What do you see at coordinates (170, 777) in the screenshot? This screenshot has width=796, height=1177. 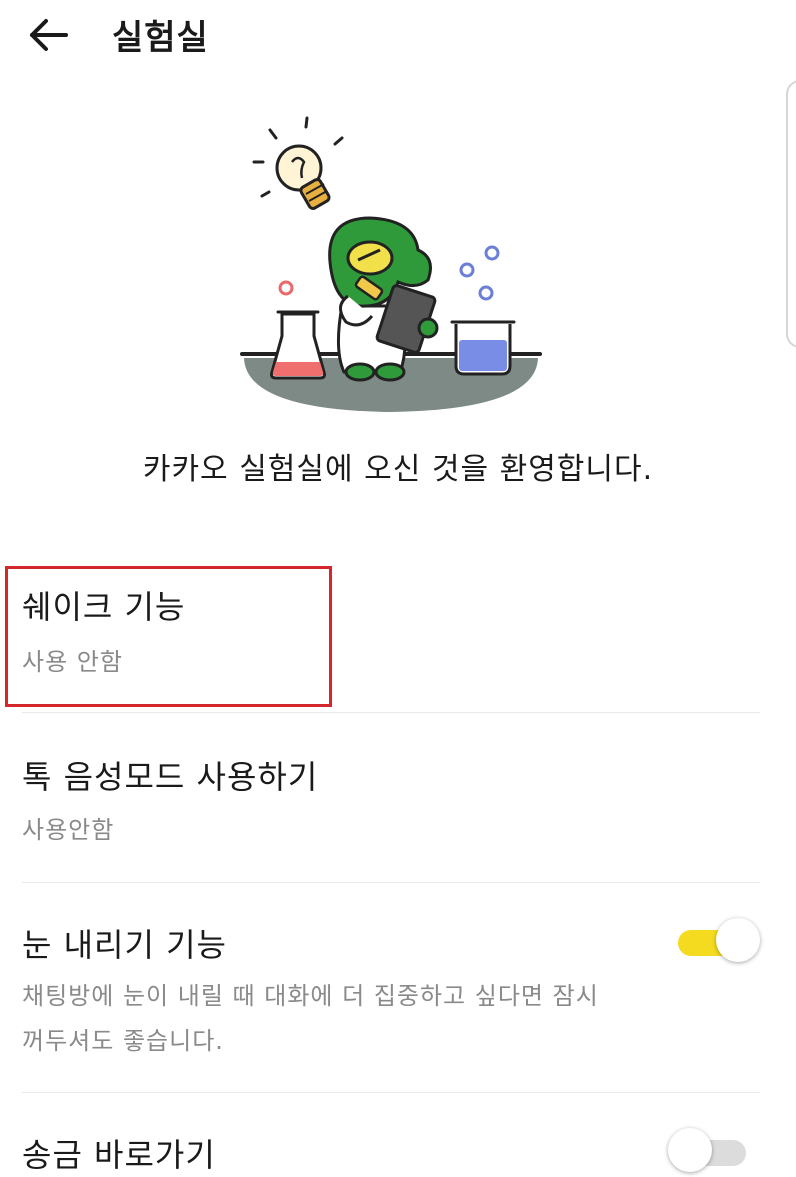 I see `setting-voice-mode-title: 톡 음성모드 사용하기` at bounding box center [170, 777].